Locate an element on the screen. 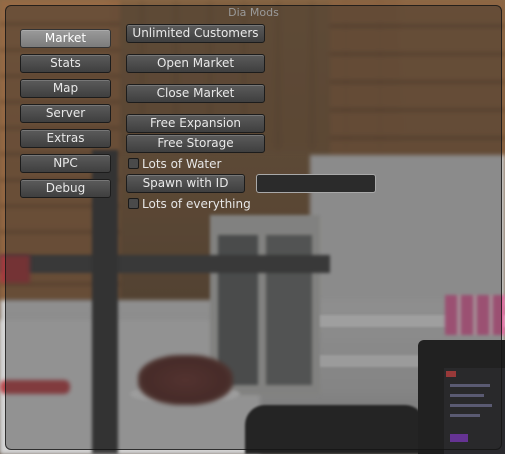 This screenshot has height=454, width=505. sidebar-item-market: Market is located at coordinates (65, 38).